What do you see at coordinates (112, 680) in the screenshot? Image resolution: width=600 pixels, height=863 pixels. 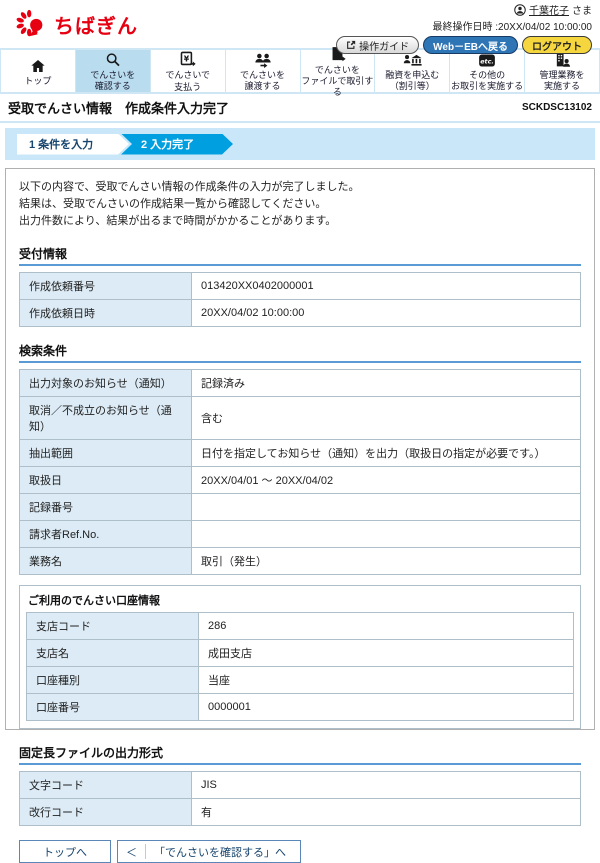 I see `row-label: 口座種別` at bounding box center [112, 680].